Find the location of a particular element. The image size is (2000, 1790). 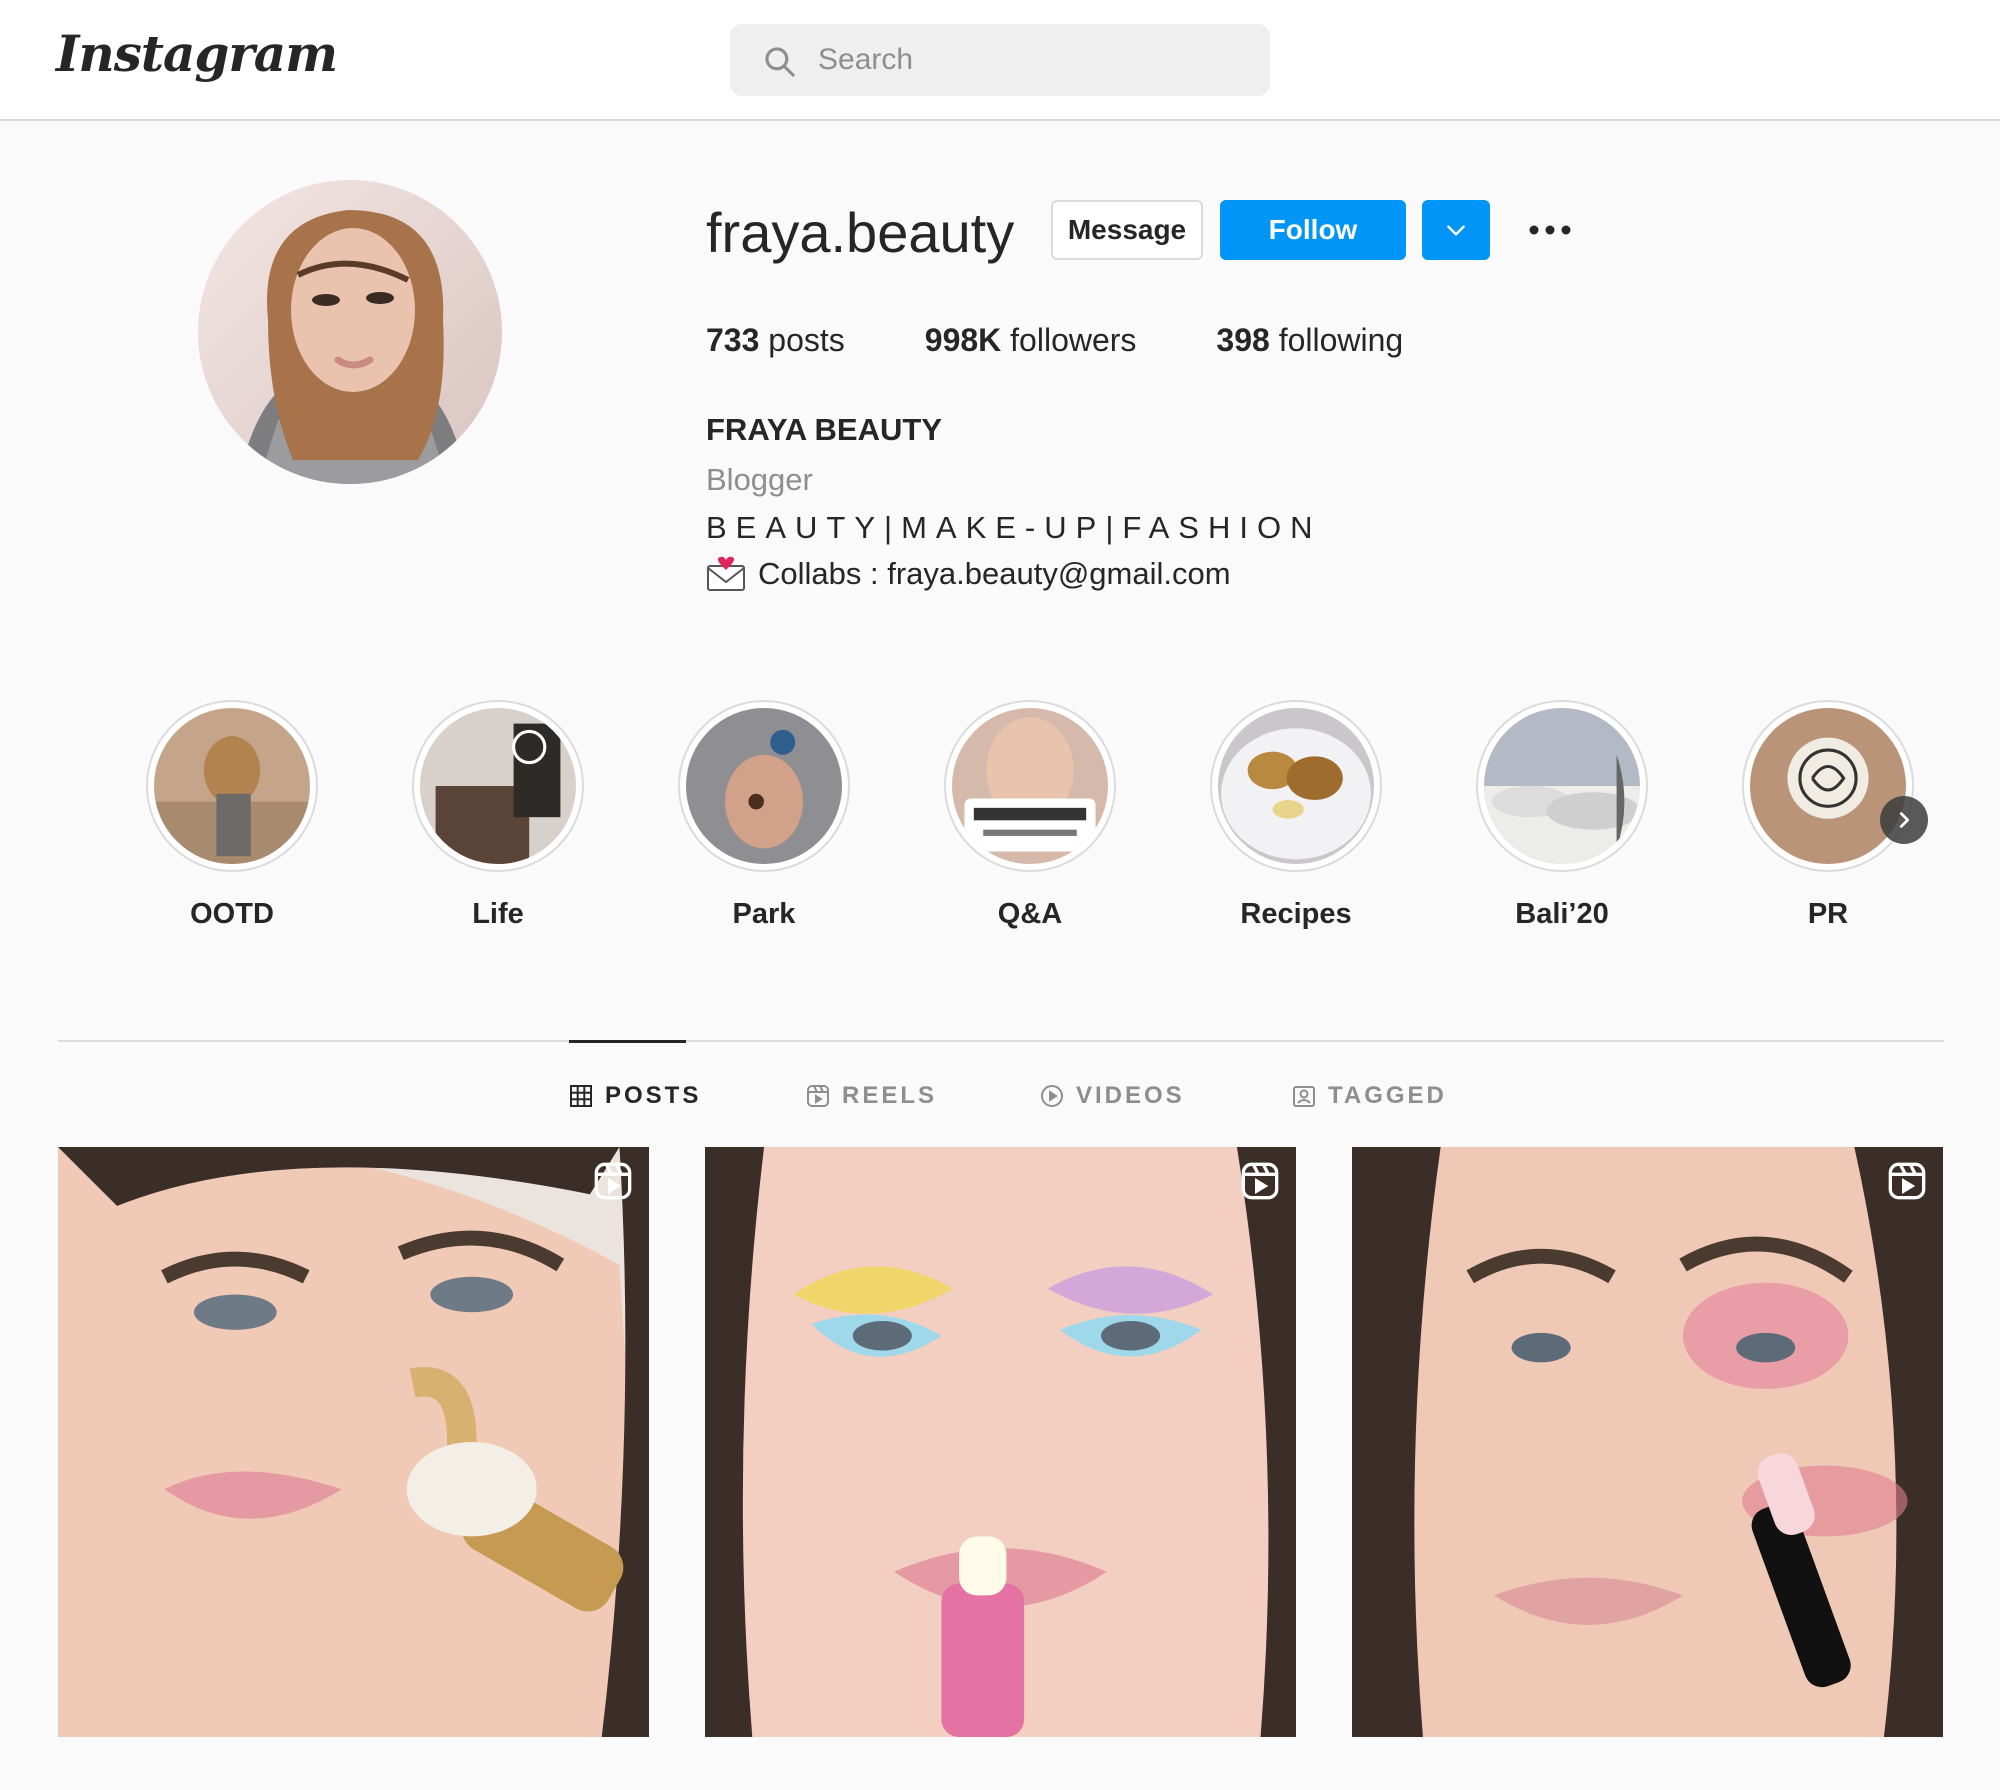

tab-posts: POSTS is located at coordinates (635, 1096).